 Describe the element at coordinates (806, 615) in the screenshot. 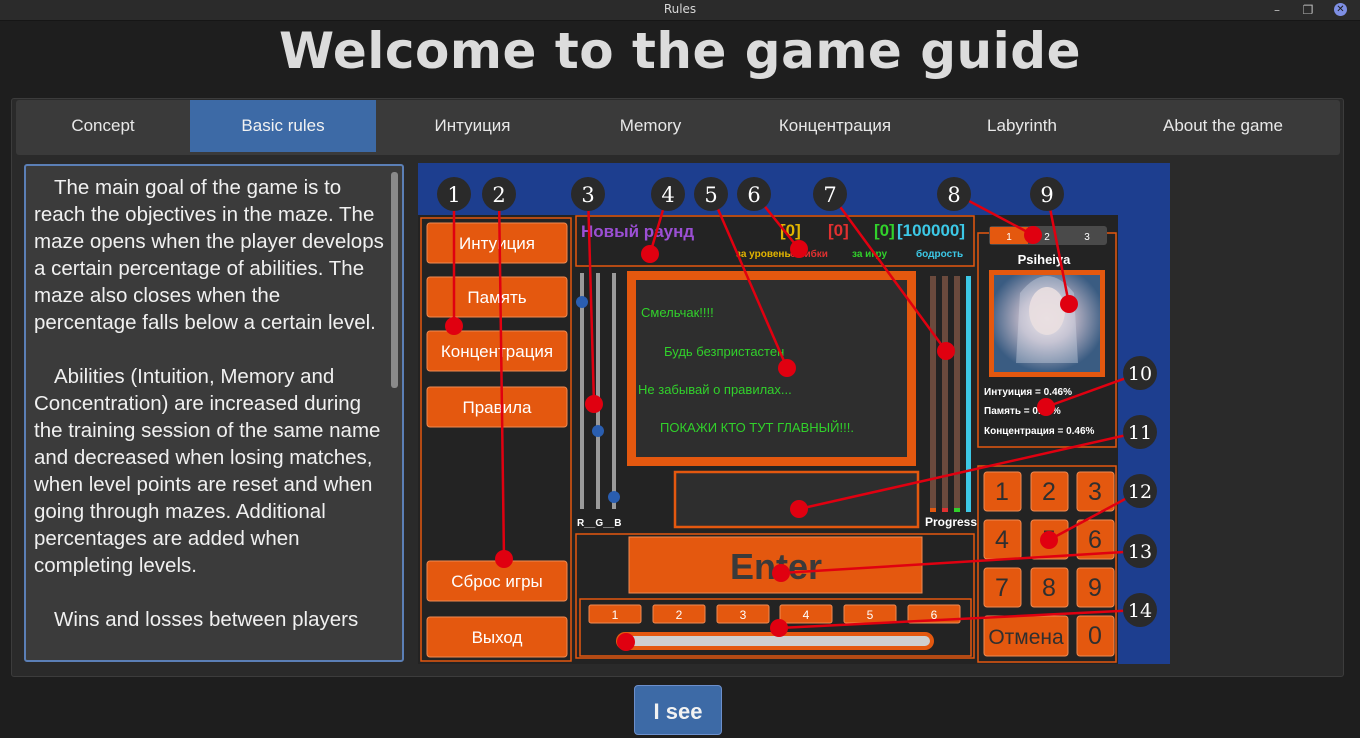

I see `level-button-4-label: 4` at that location.